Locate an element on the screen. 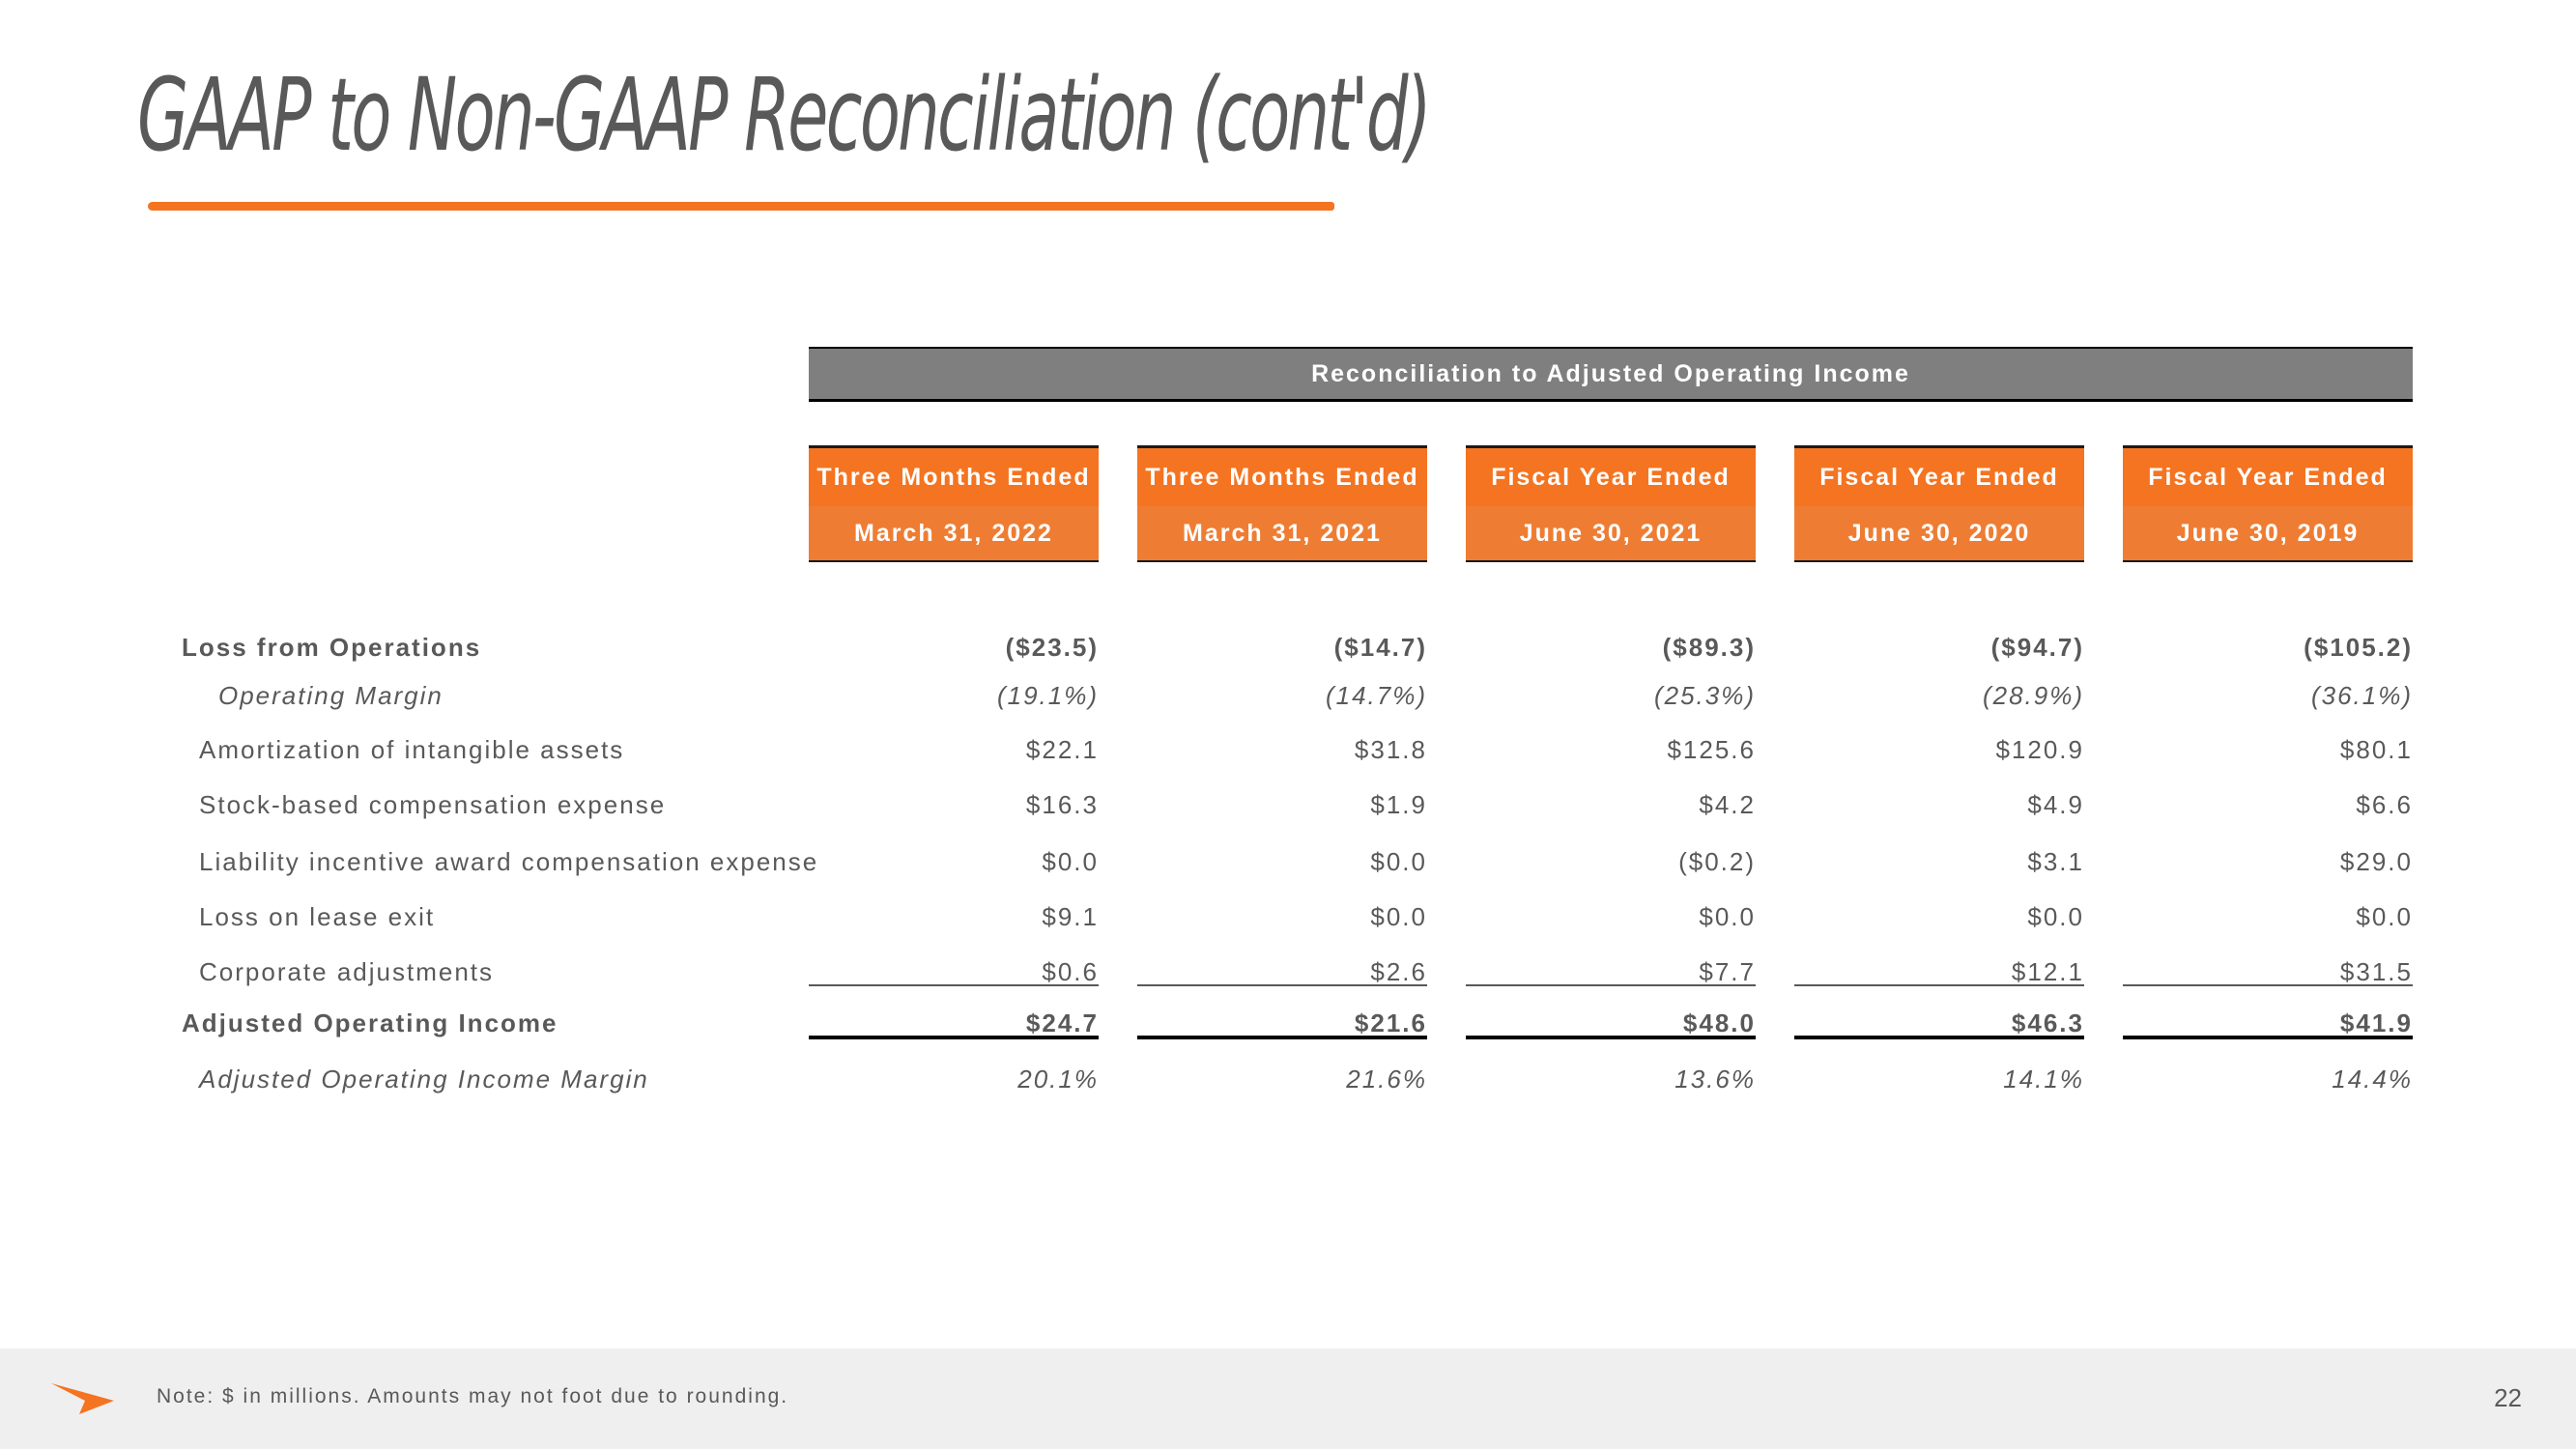  table-cell: $125.6 is located at coordinates (1712, 749).